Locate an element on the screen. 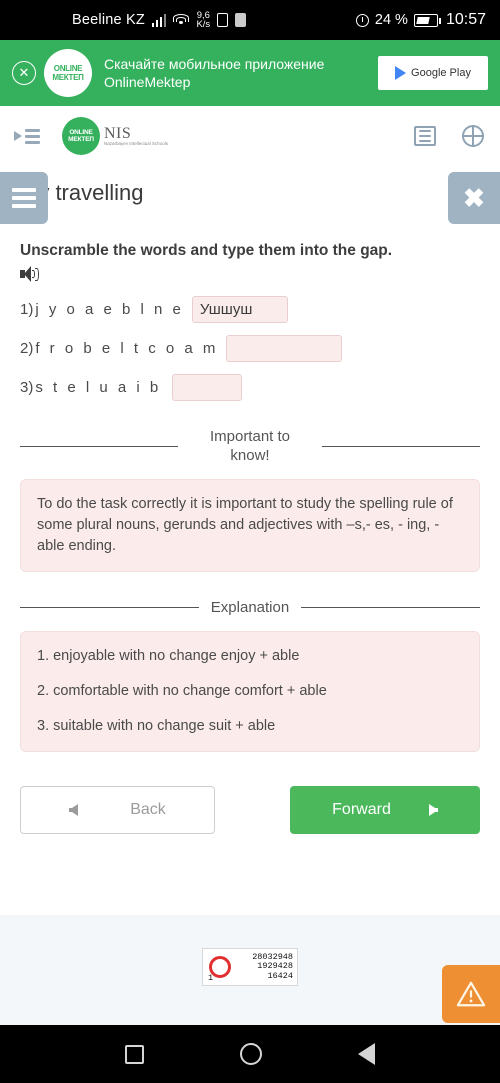  forward-button: Forward is located at coordinates (385, 810).